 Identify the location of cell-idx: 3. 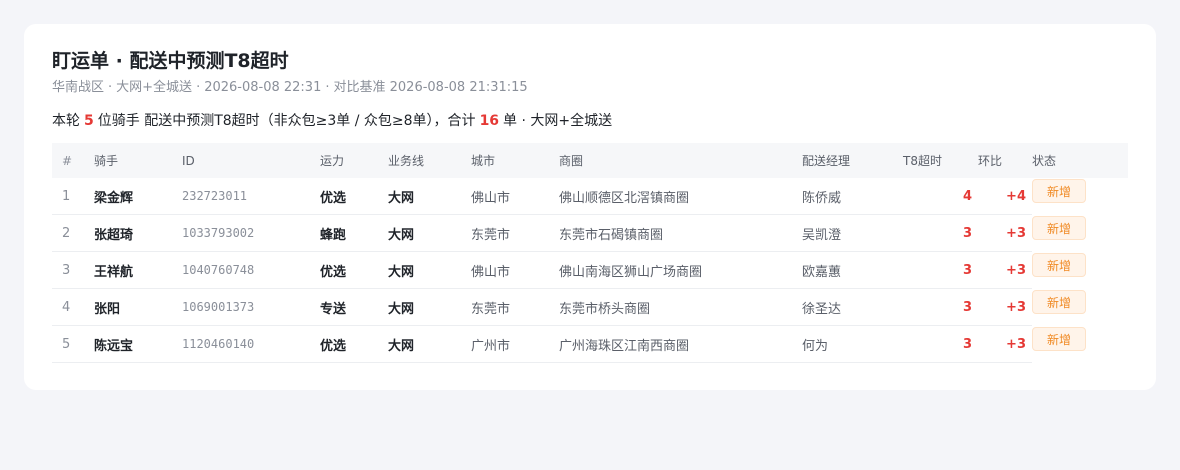
(73, 270).